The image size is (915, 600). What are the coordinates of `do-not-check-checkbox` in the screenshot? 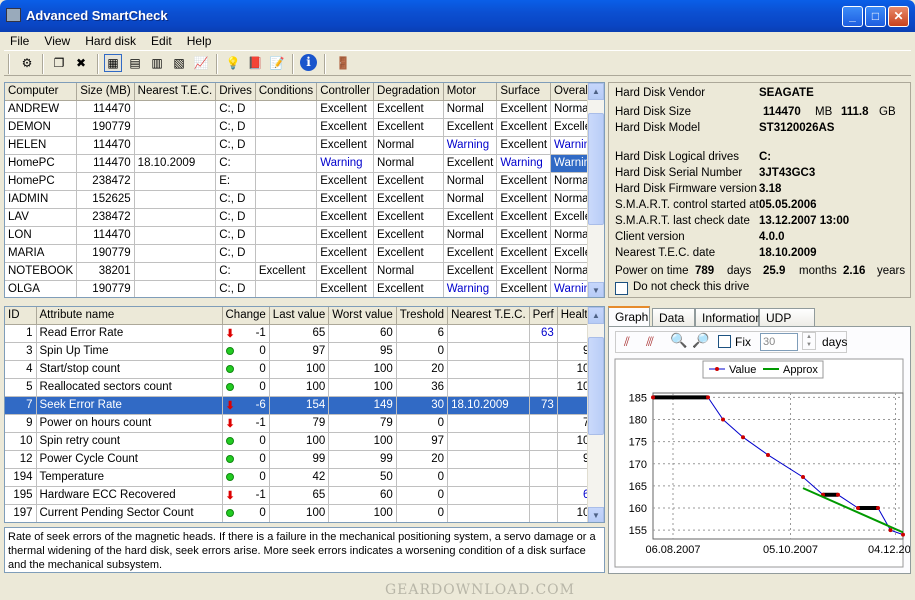 It's located at (621, 288).